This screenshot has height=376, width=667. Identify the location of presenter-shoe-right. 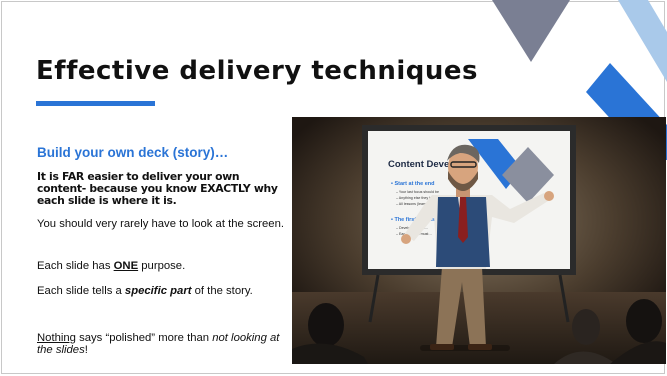
(480, 347).